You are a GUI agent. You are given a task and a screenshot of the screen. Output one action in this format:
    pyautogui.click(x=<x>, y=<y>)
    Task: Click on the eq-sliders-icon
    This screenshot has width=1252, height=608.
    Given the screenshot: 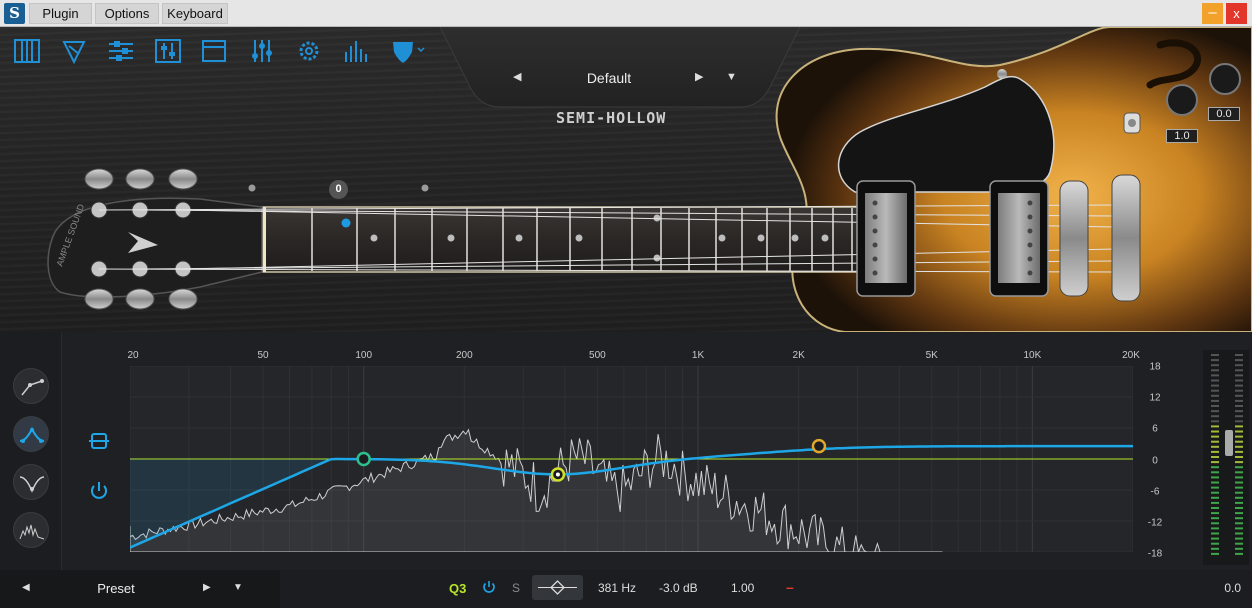 What is the action you would take?
    pyautogui.click(x=168, y=51)
    